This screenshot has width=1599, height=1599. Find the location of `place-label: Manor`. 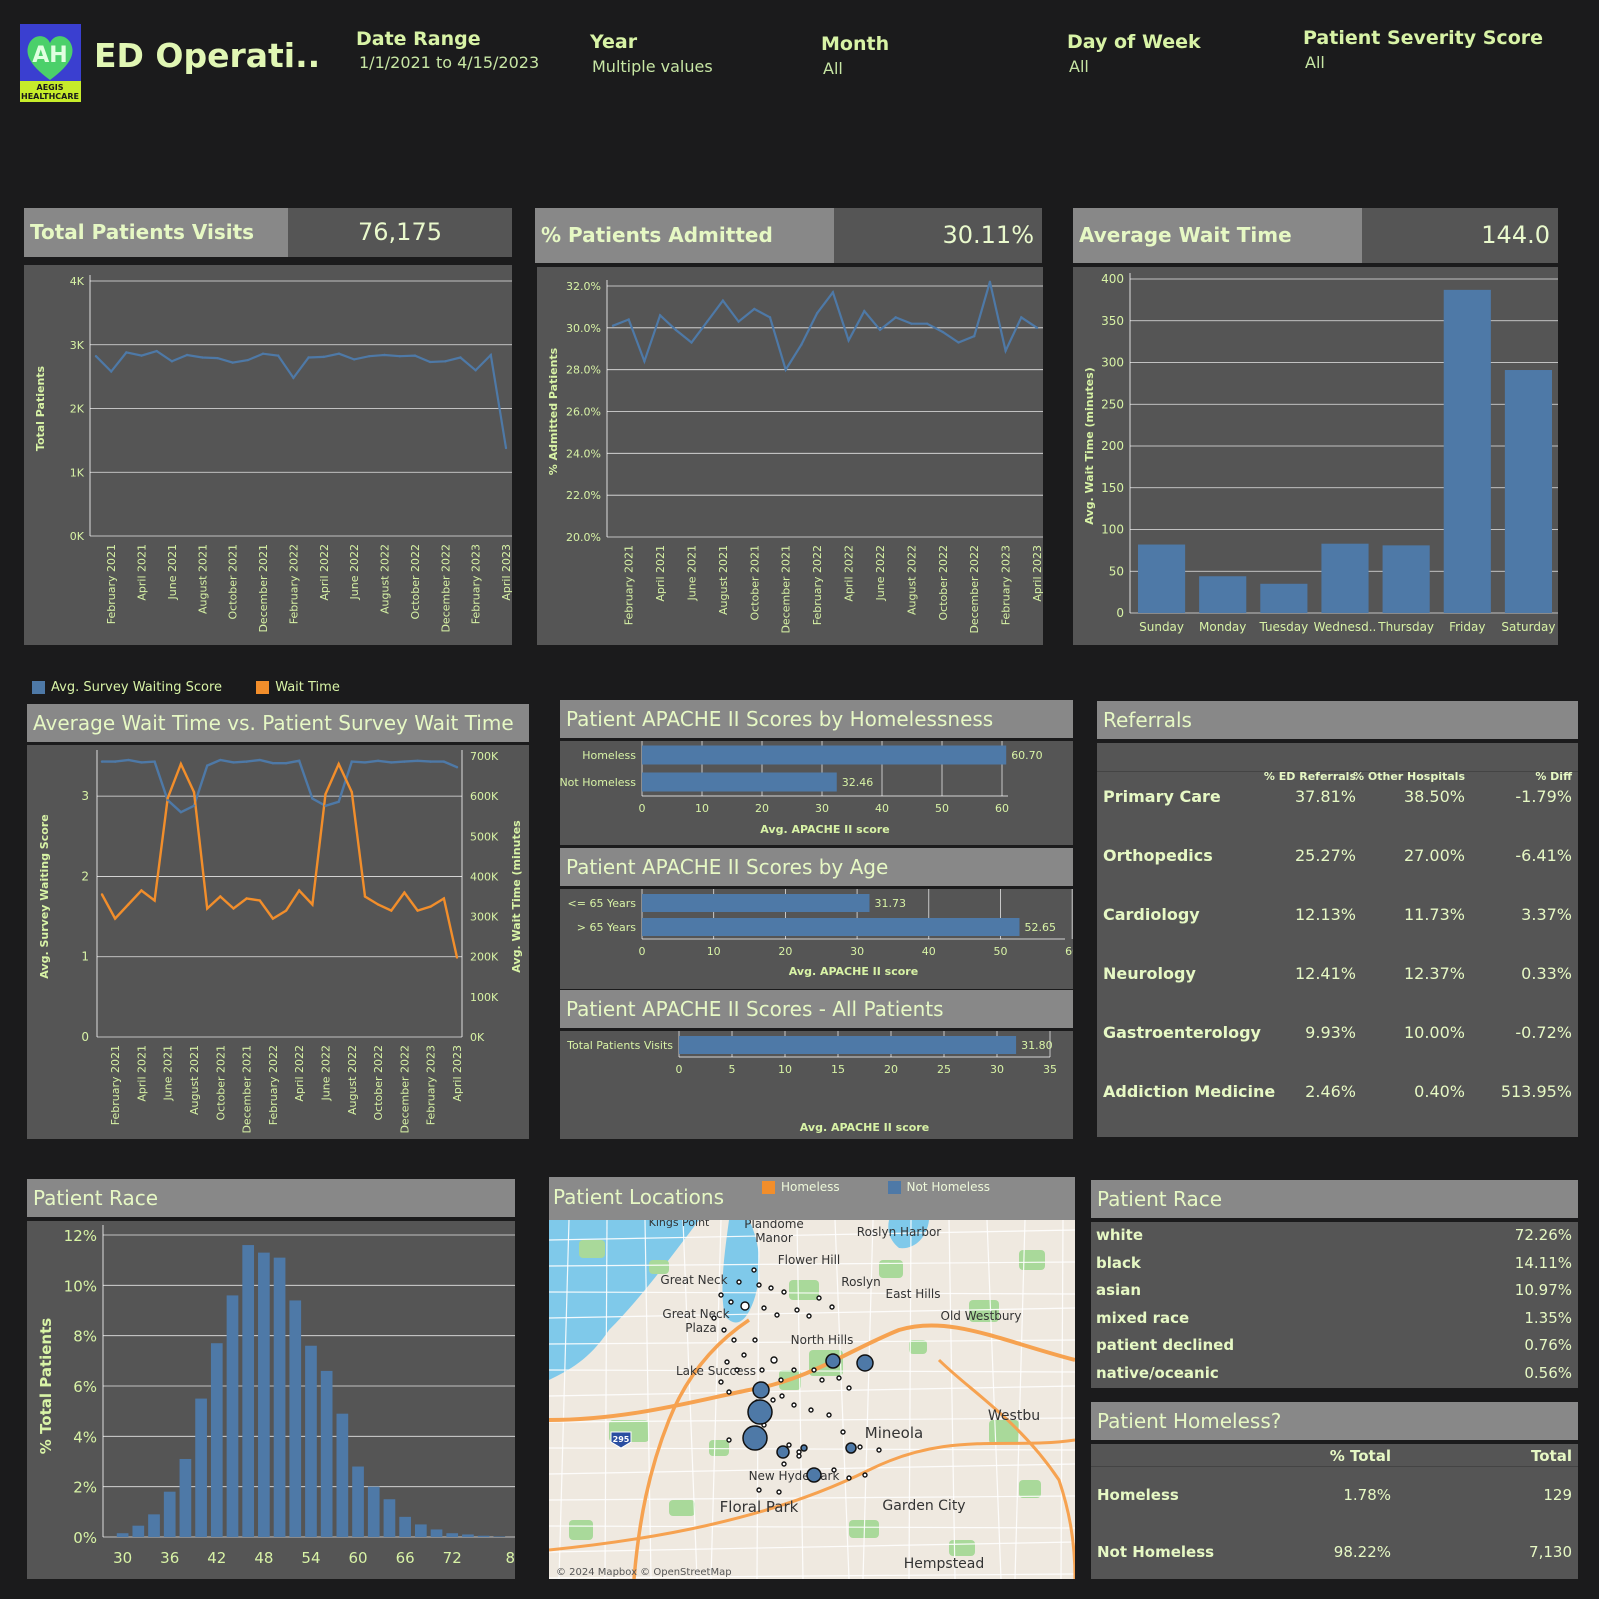

place-label: Manor is located at coordinates (774, 1238).